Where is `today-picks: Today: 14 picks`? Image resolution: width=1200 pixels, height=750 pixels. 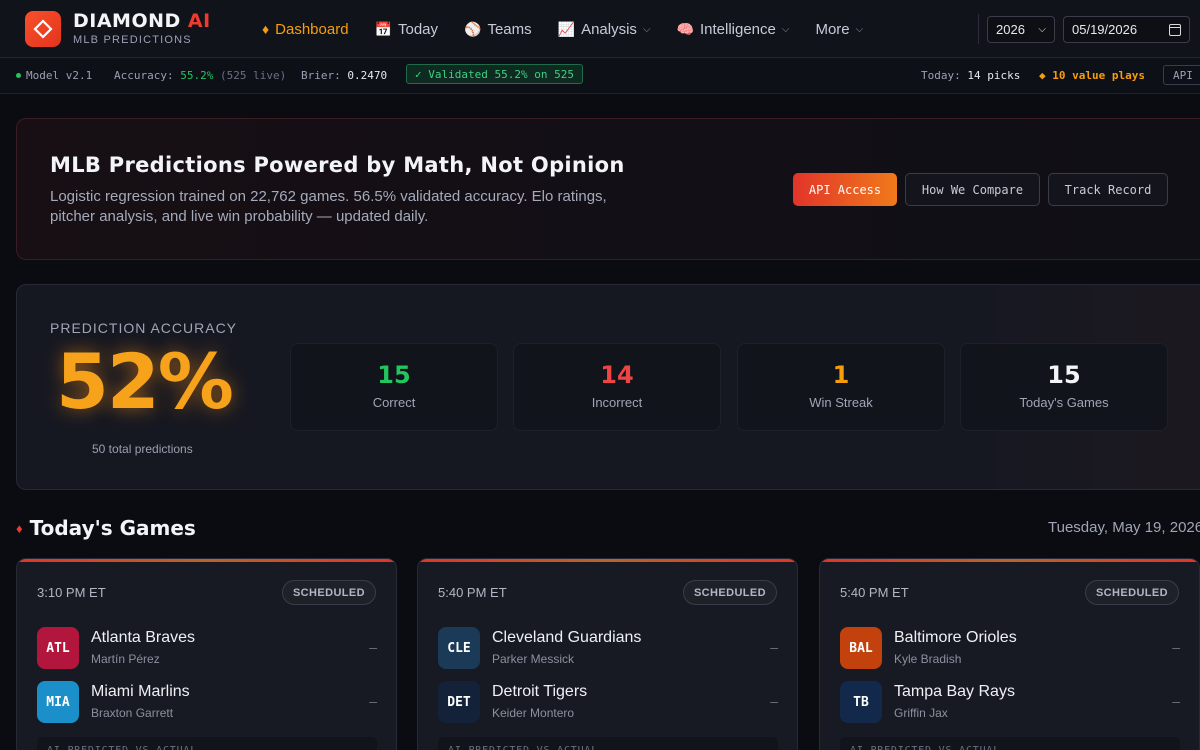 today-picks: Today: 14 picks is located at coordinates (971, 75).